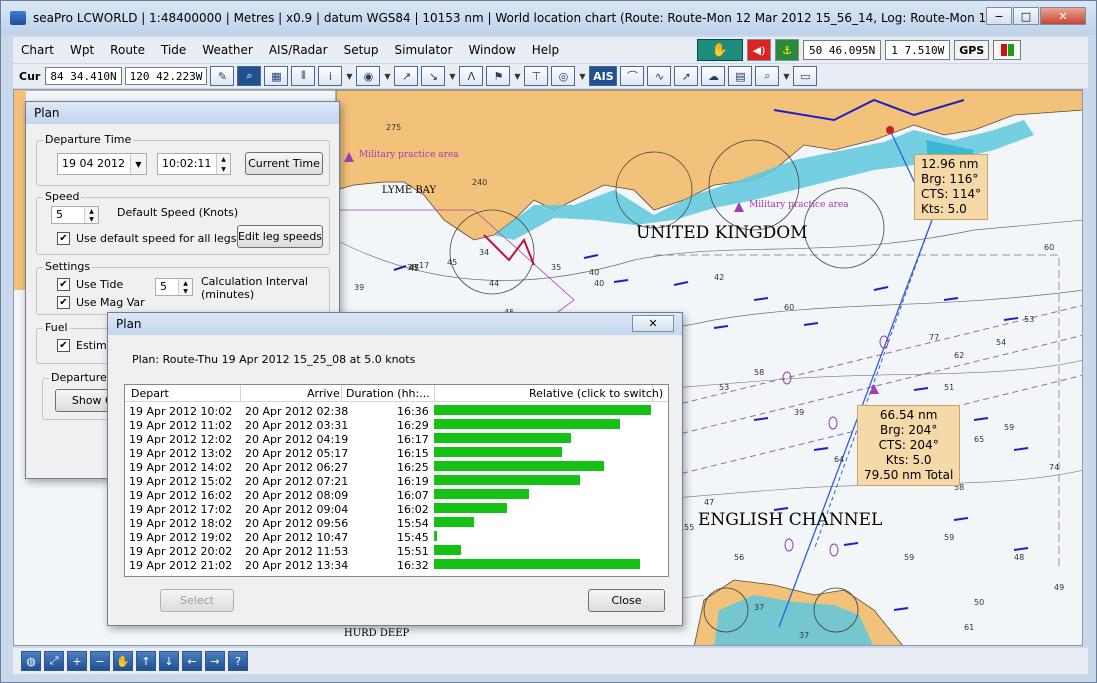  Describe the element at coordinates (127, 50) in the screenshot. I see `menu-route: Route` at that location.